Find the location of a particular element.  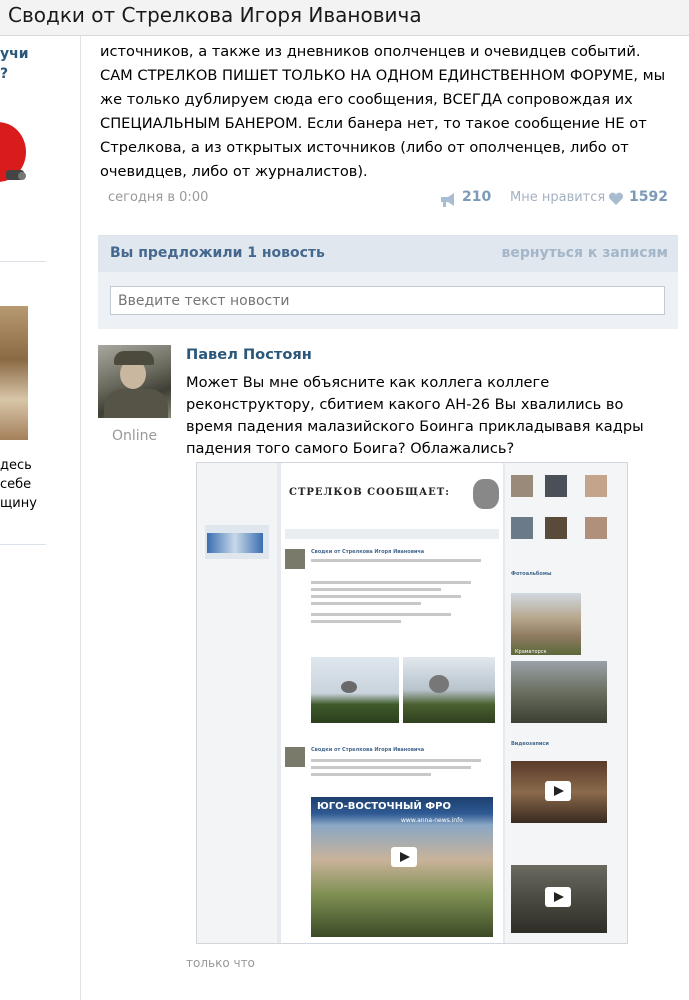

comment-time: только что is located at coordinates (220, 963).